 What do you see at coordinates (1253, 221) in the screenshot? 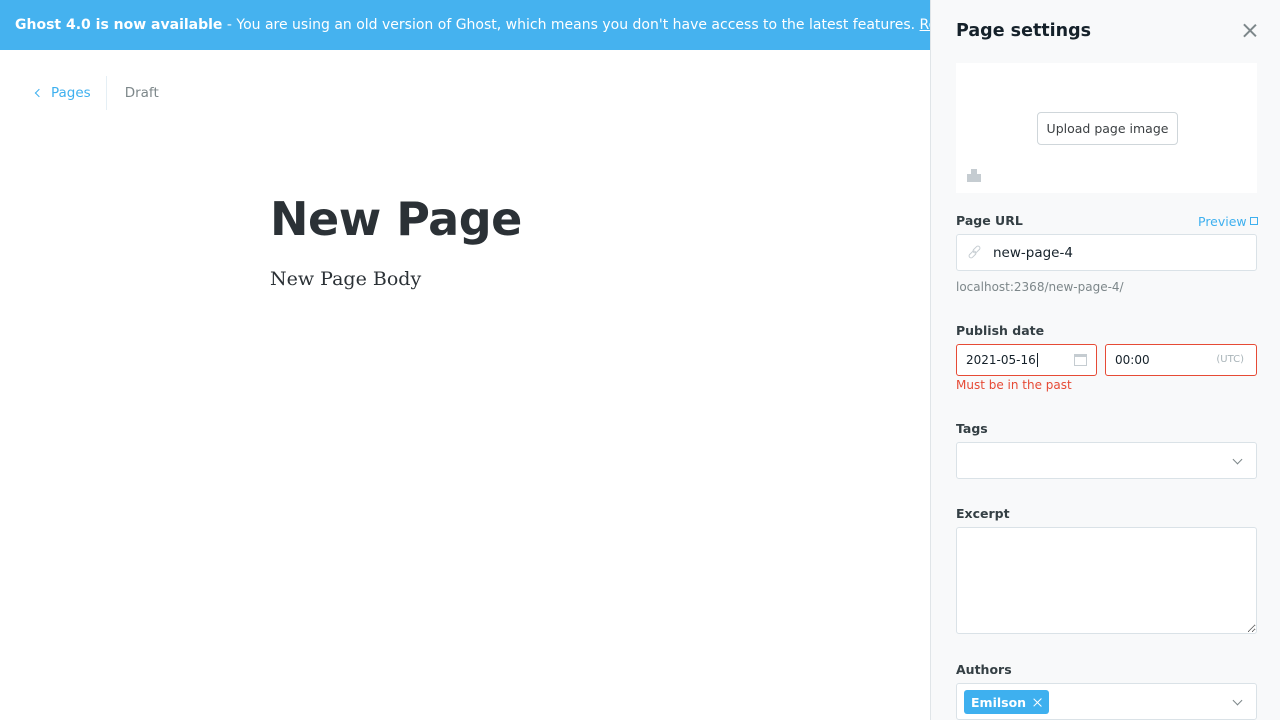
I see `external-link-icon` at bounding box center [1253, 221].